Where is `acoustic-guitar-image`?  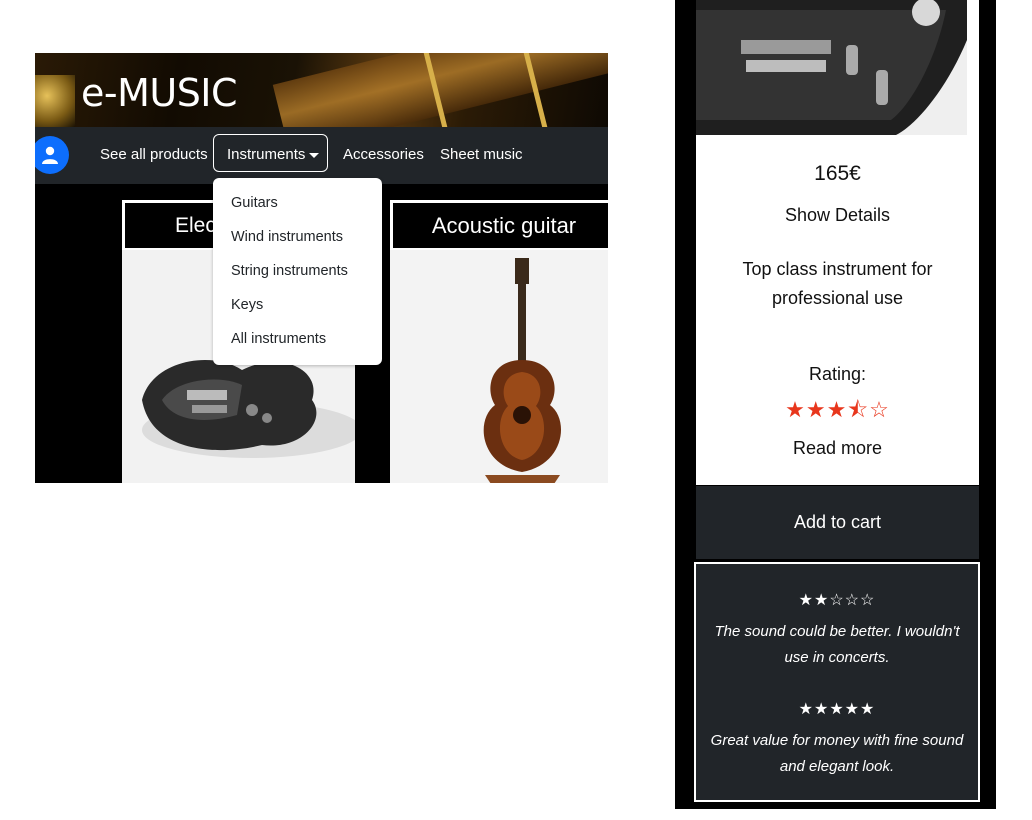 acoustic-guitar-image is located at coordinates (499, 366).